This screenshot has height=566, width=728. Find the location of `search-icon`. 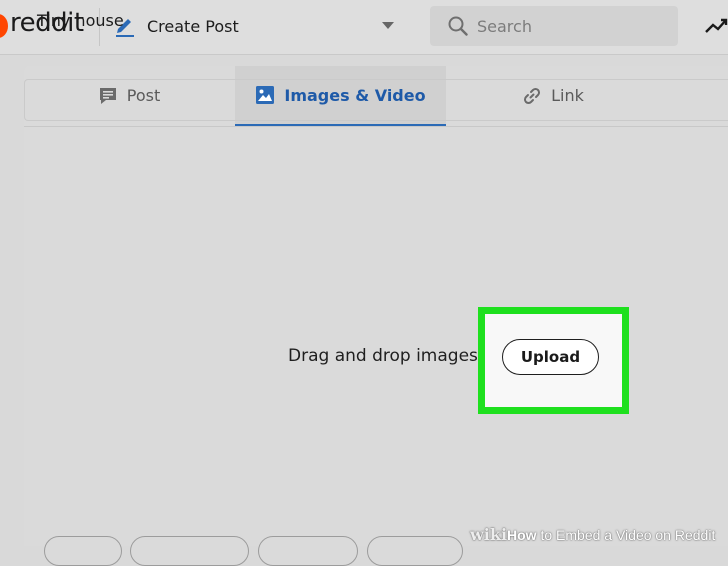

search-icon is located at coordinates (458, 26).